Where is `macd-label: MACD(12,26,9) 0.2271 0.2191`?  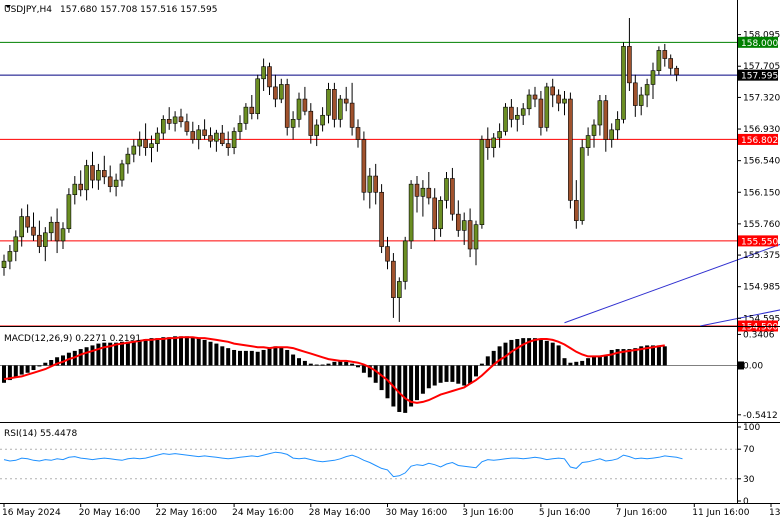 macd-label: MACD(12,26,9) 0.2271 0.2191 is located at coordinates (72, 339).